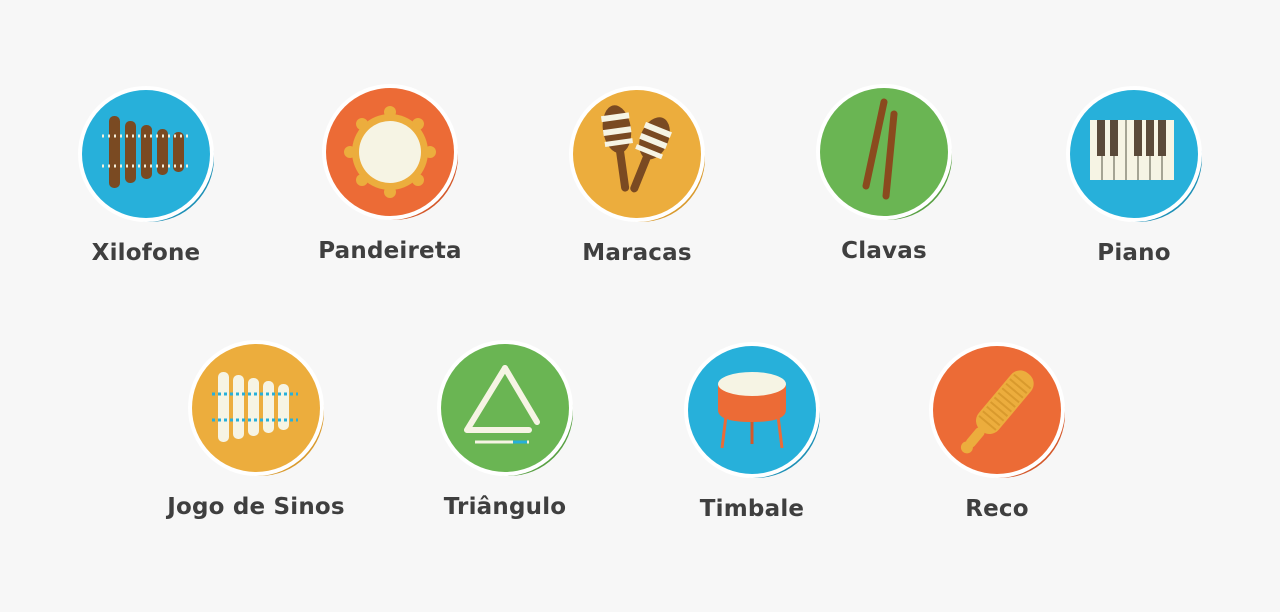  Describe the element at coordinates (505, 408) in the screenshot. I see `triangle-icon` at that location.